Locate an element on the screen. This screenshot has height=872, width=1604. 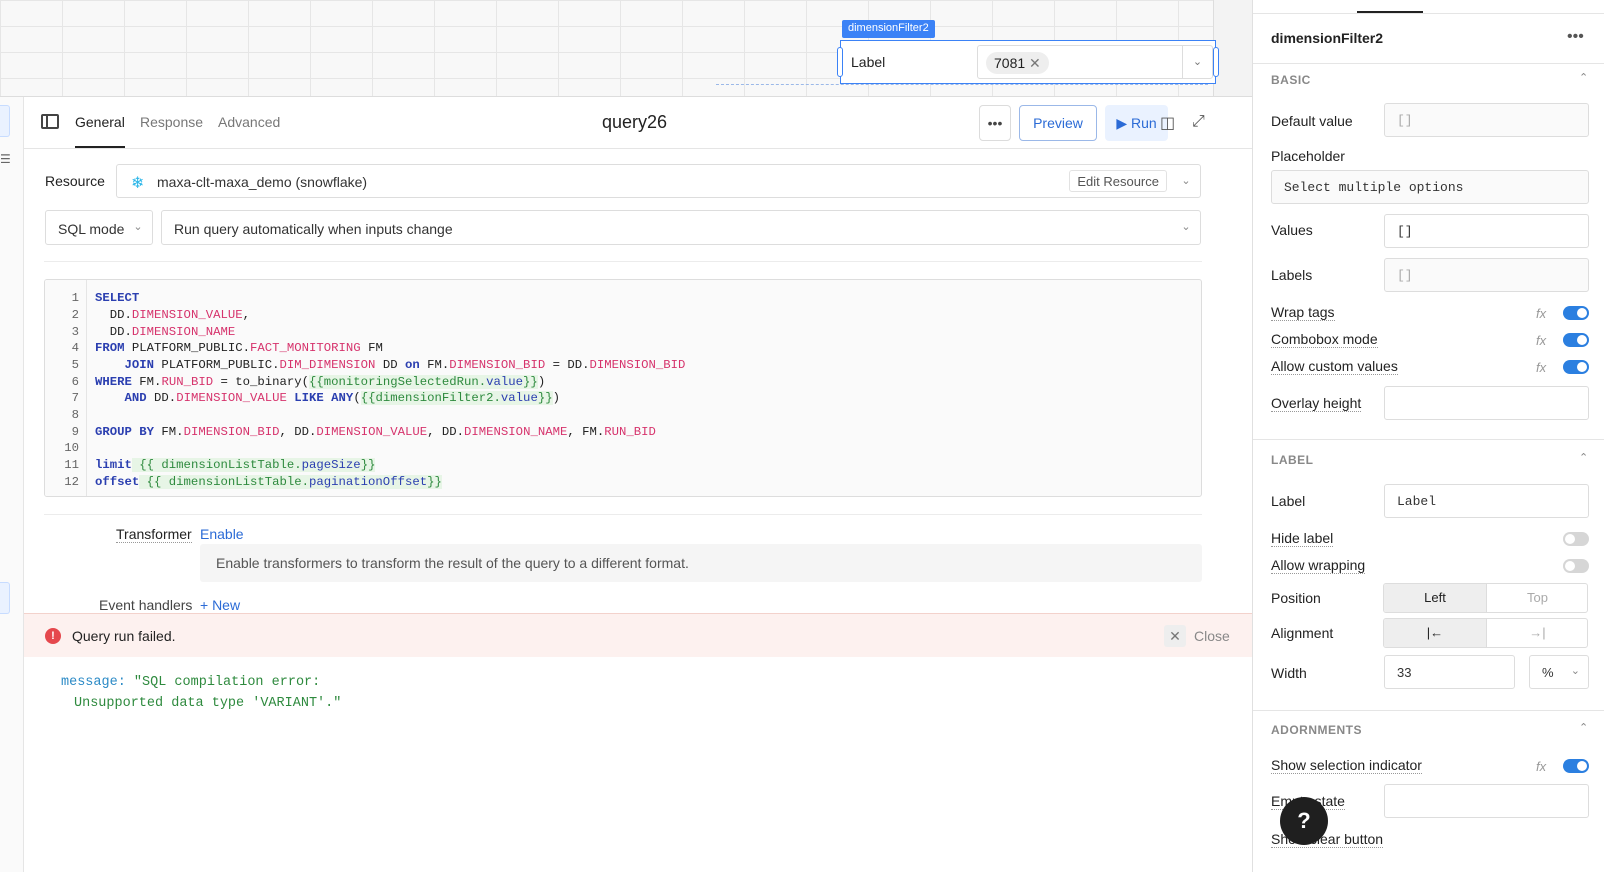
position-top-option: Top is located at coordinates (1536, 598).